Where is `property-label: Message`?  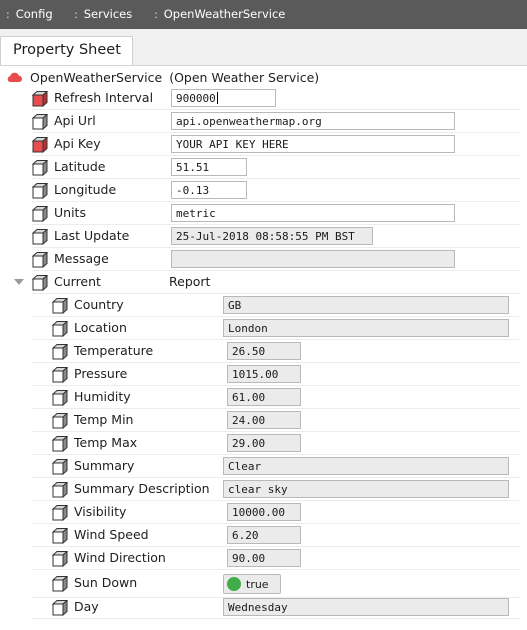
property-label: Message is located at coordinates (81, 258).